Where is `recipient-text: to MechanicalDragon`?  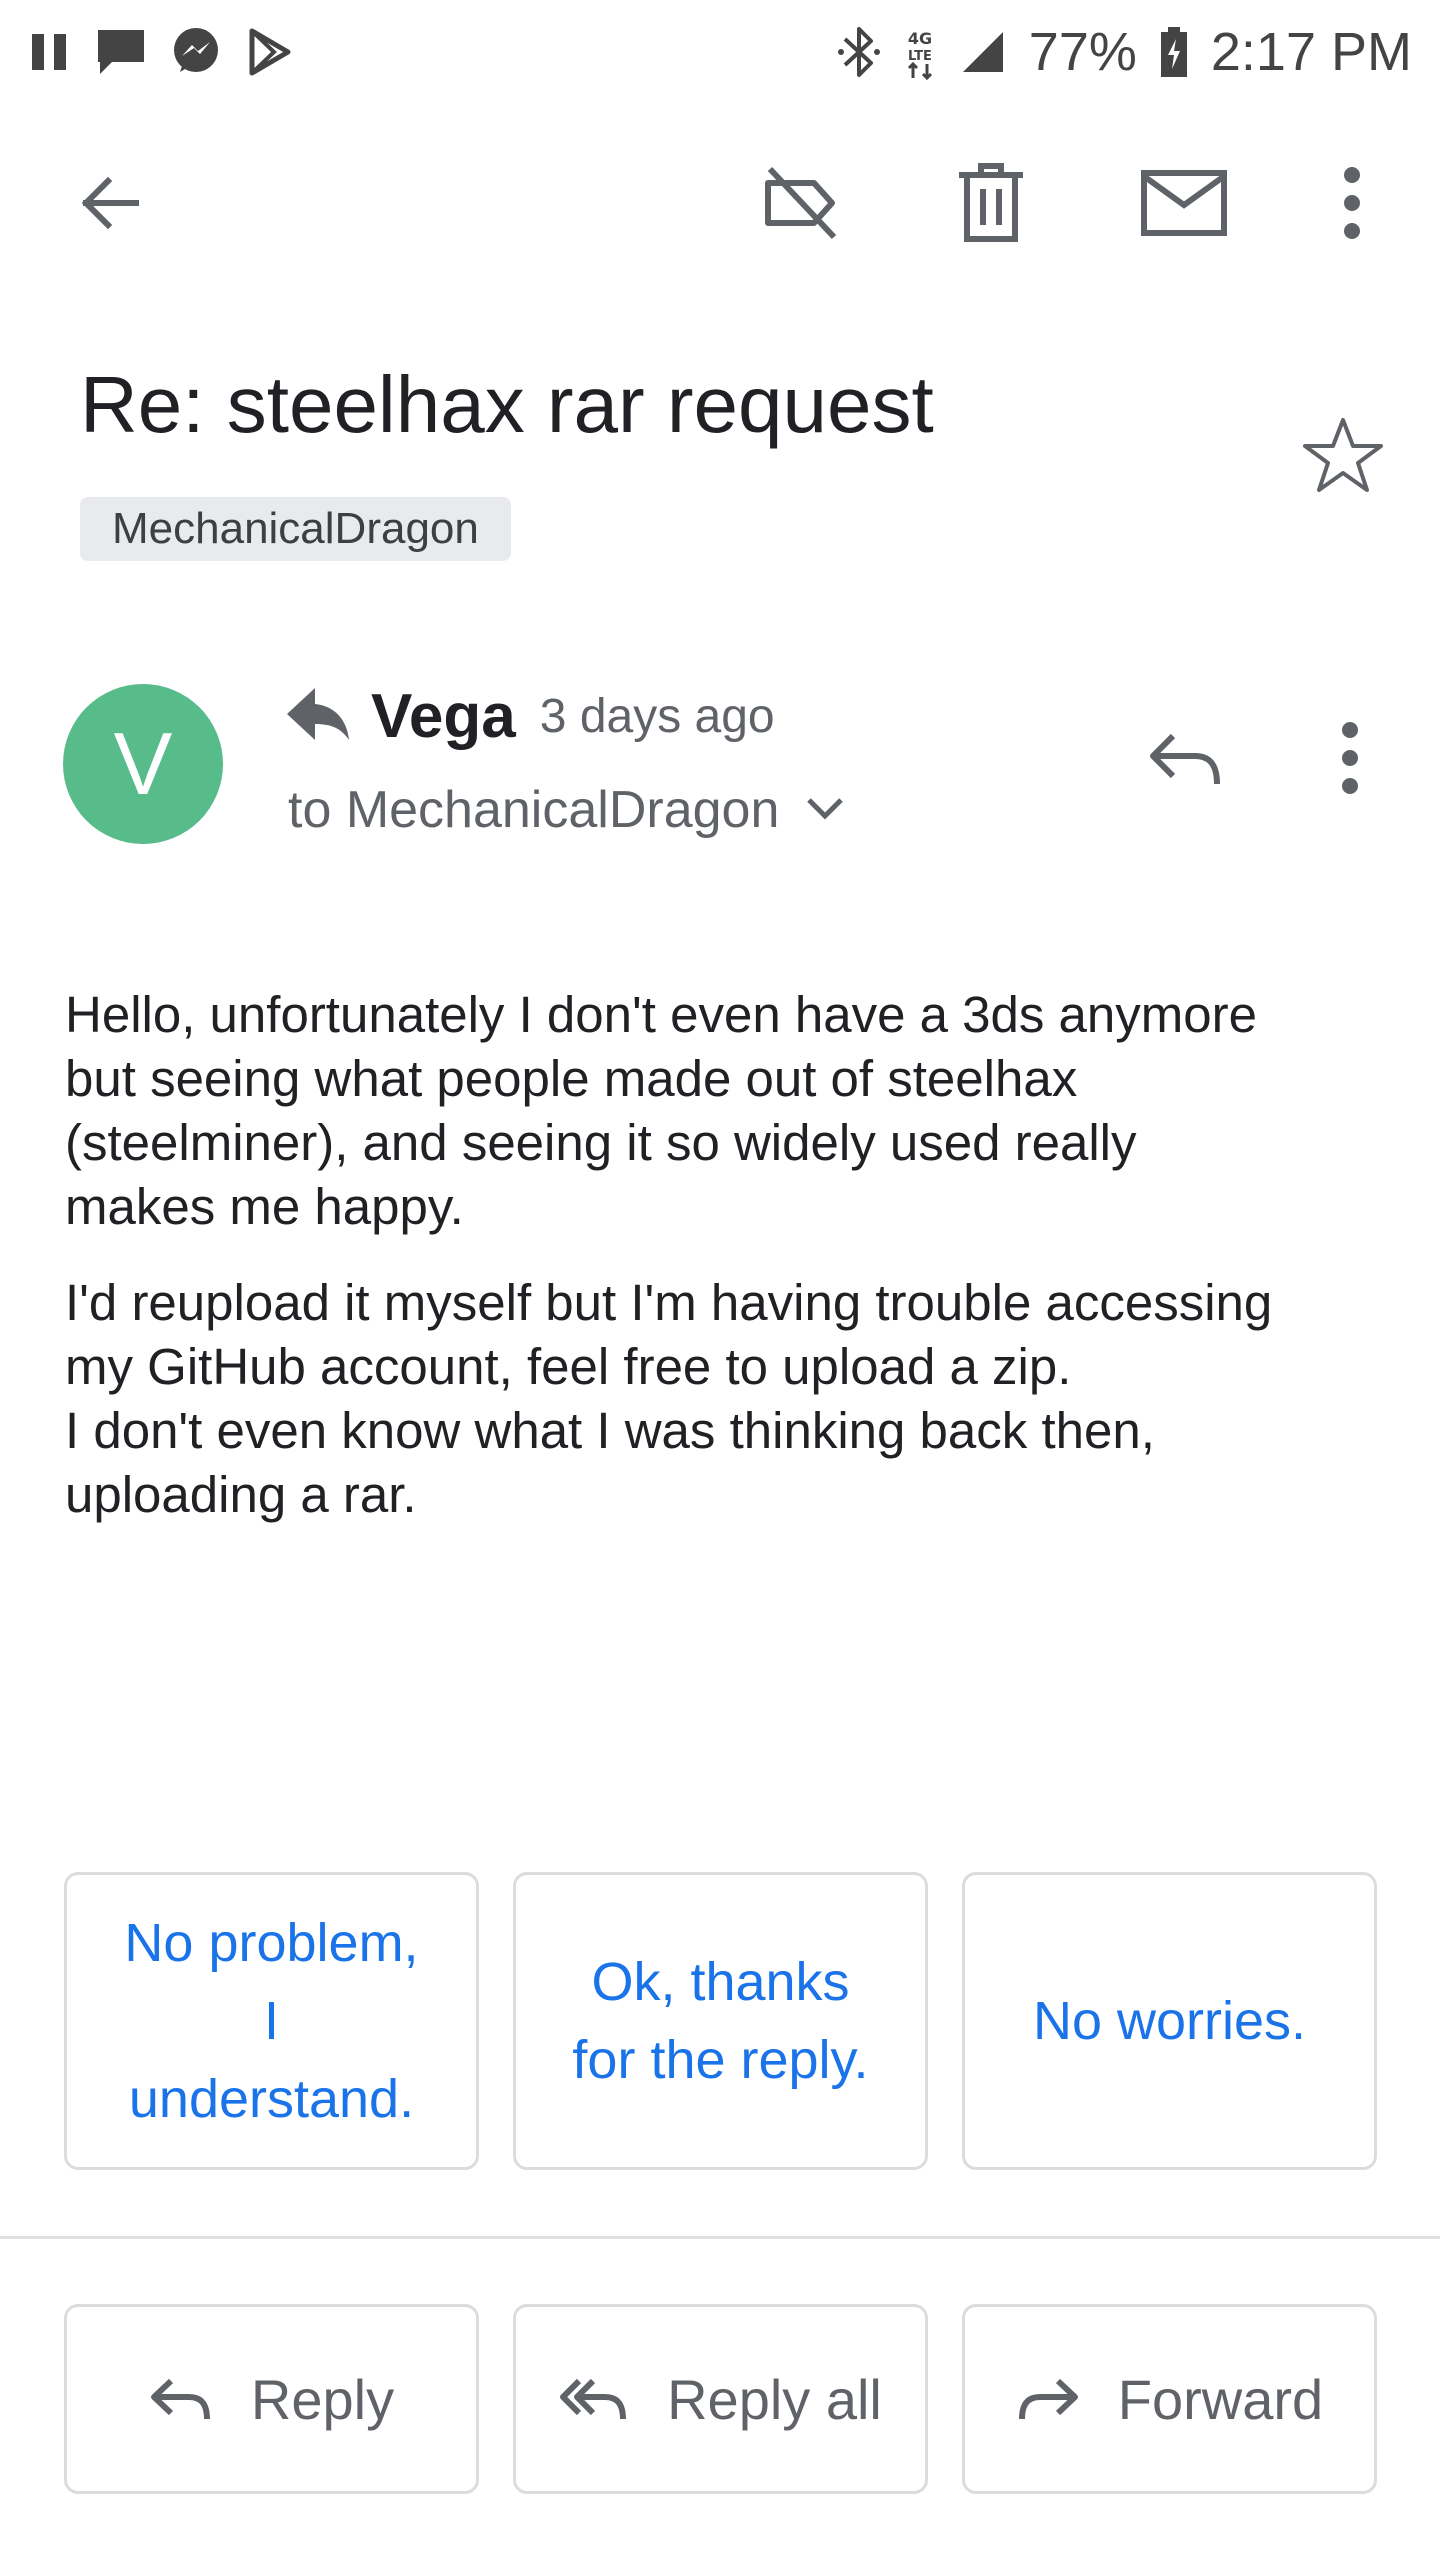
recipient-text: to MechanicalDragon is located at coordinates (534, 810).